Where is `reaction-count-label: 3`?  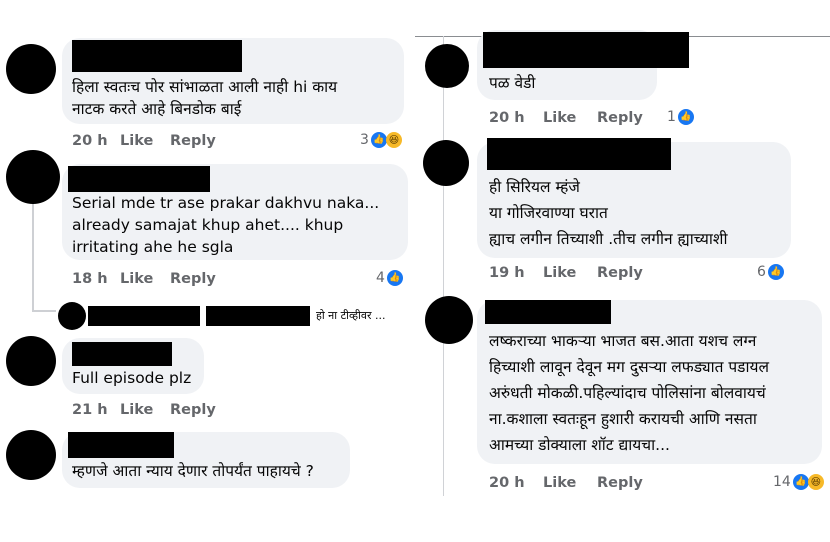
reaction-count-label: 3 is located at coordinates (364, 140).